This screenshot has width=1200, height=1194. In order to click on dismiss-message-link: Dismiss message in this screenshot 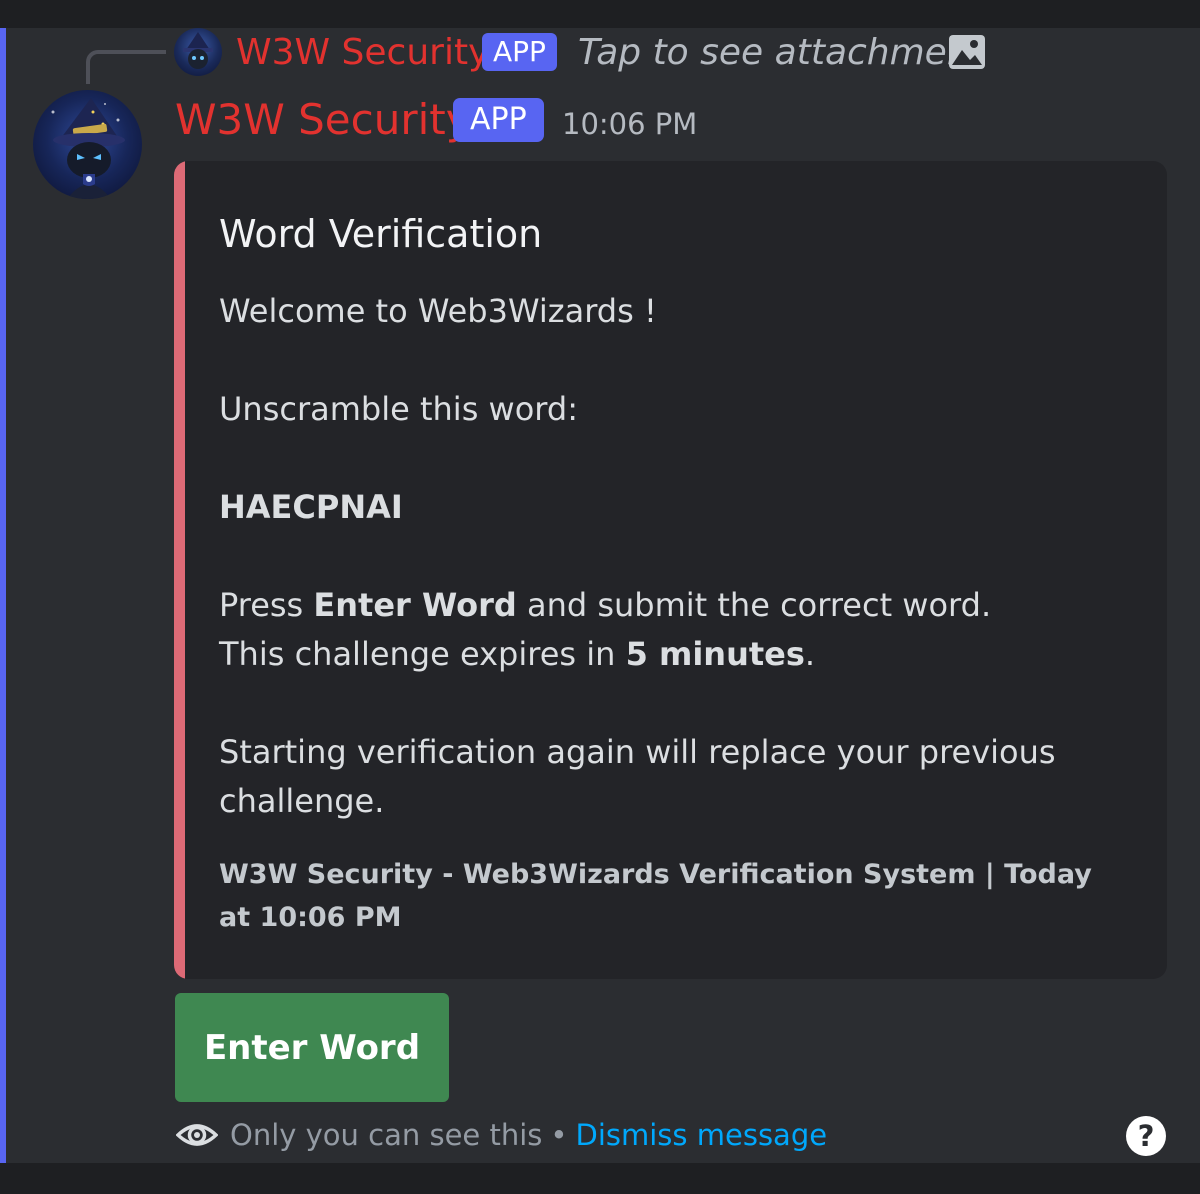, I will do `click(702, 1135)`.